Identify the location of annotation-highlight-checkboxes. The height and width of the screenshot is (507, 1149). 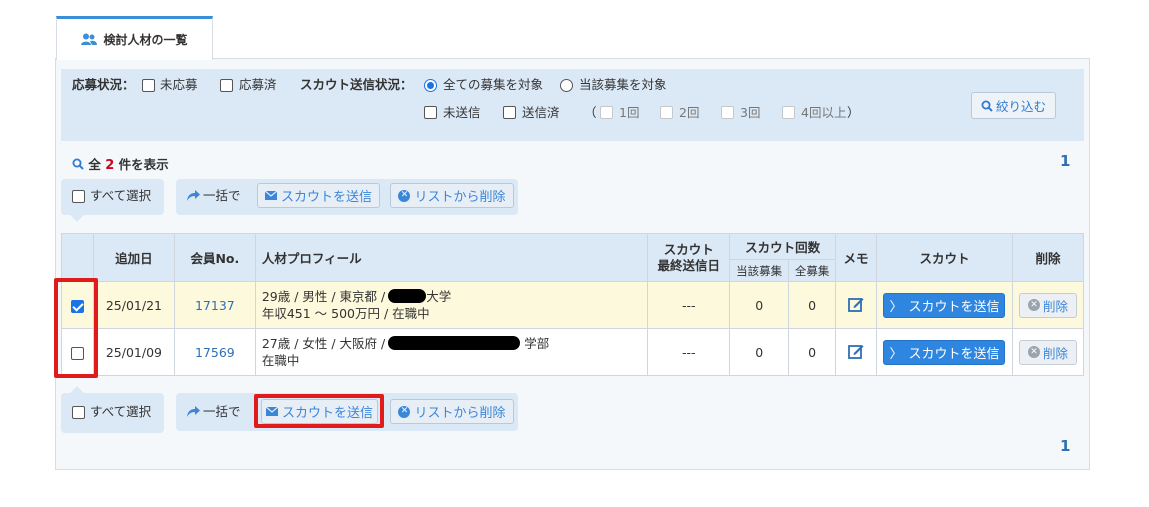
(76, 328).